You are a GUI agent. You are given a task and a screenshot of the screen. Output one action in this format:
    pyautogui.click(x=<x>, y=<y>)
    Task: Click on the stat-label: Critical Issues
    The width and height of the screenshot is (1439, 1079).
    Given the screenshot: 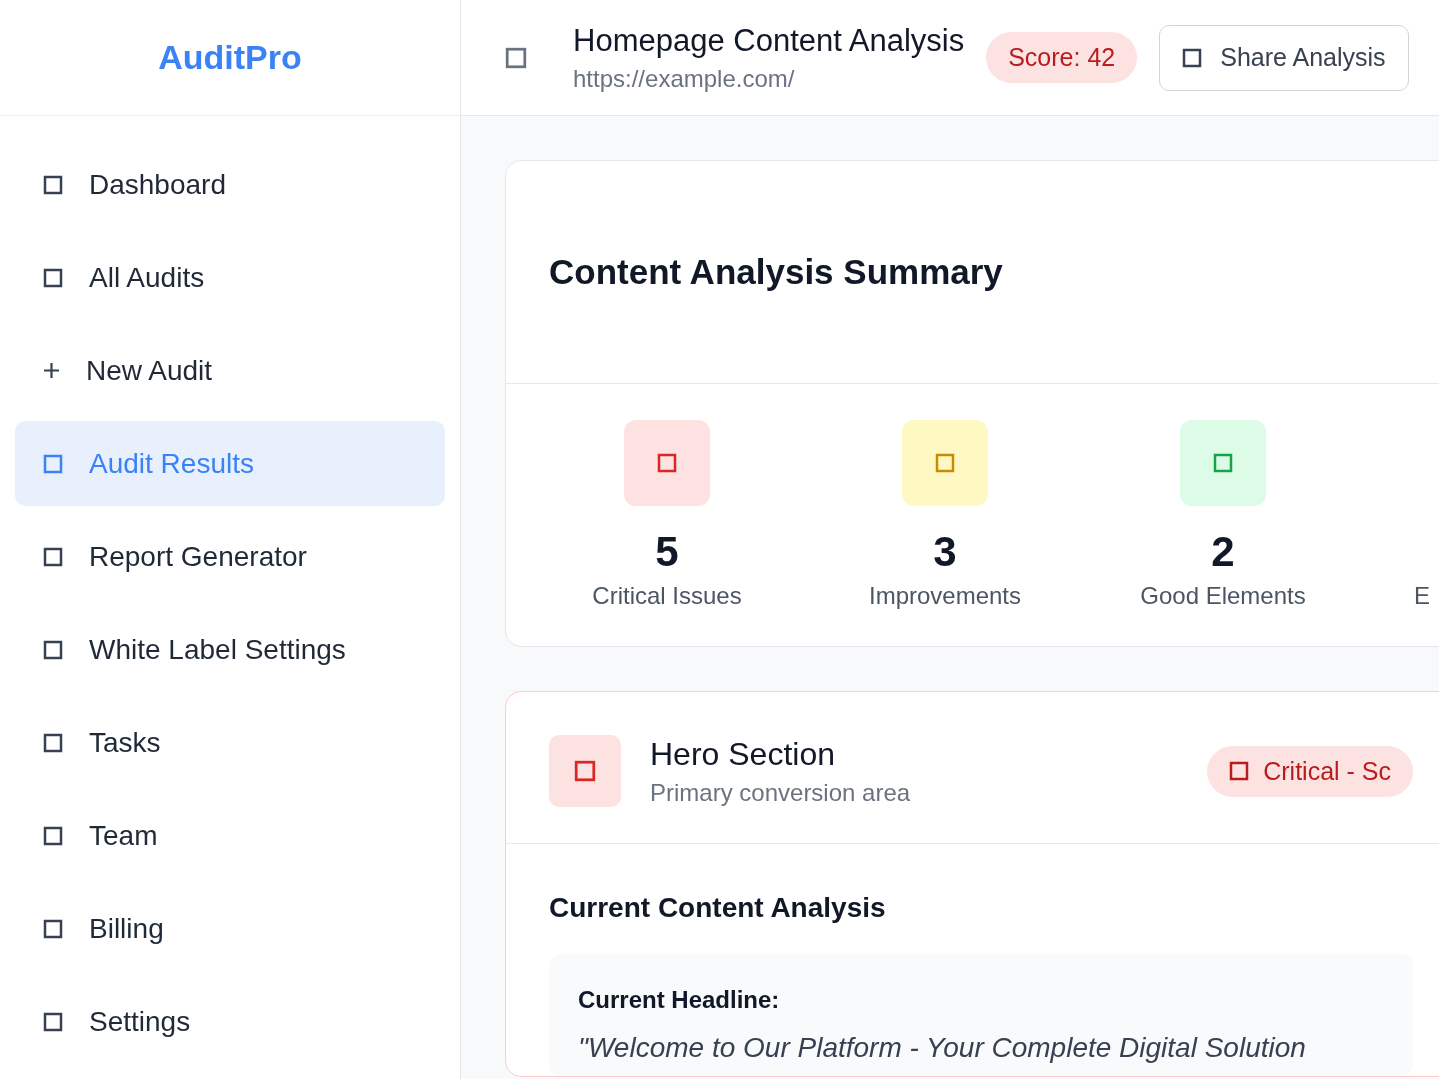 What is the action you would take?
    pyautogui.click(x=667, y=596)
    